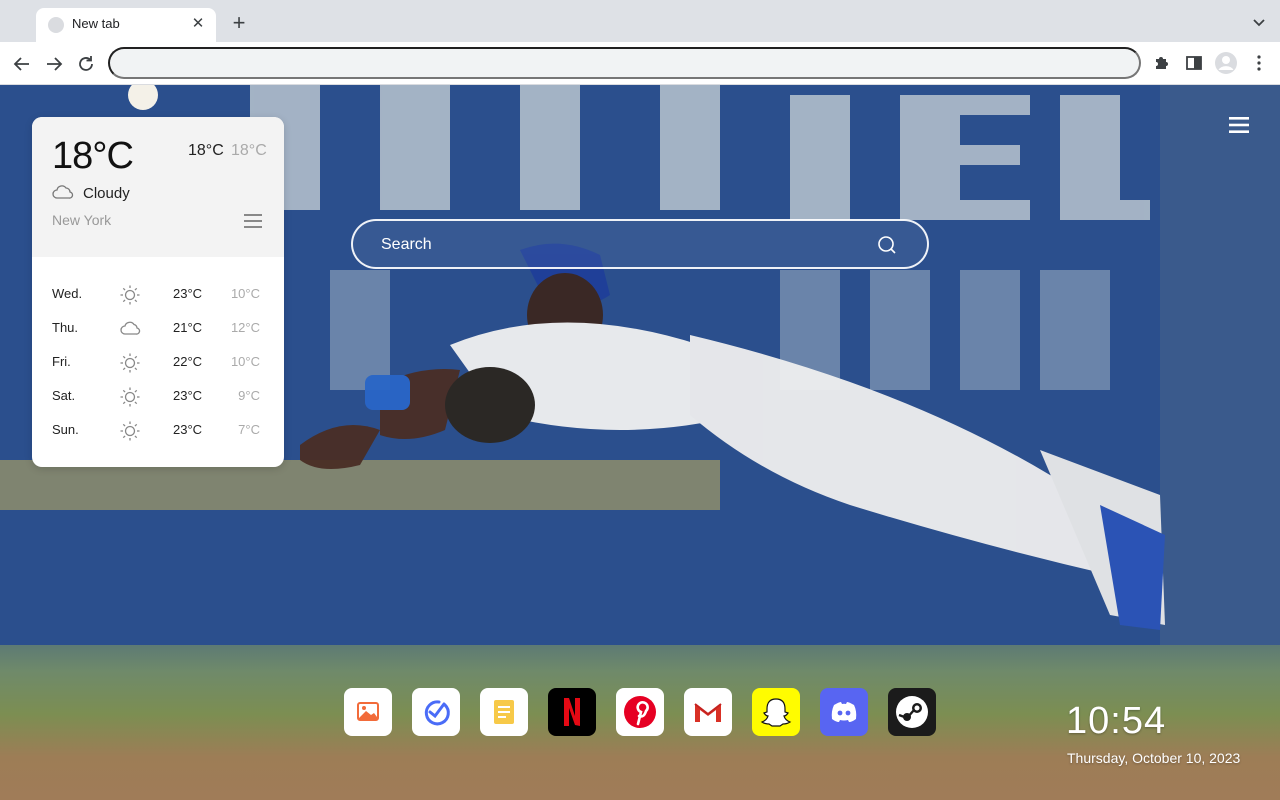 This screenshot has height=800, width=1280. I want to click on weather-city: New York, so click(82, 220).